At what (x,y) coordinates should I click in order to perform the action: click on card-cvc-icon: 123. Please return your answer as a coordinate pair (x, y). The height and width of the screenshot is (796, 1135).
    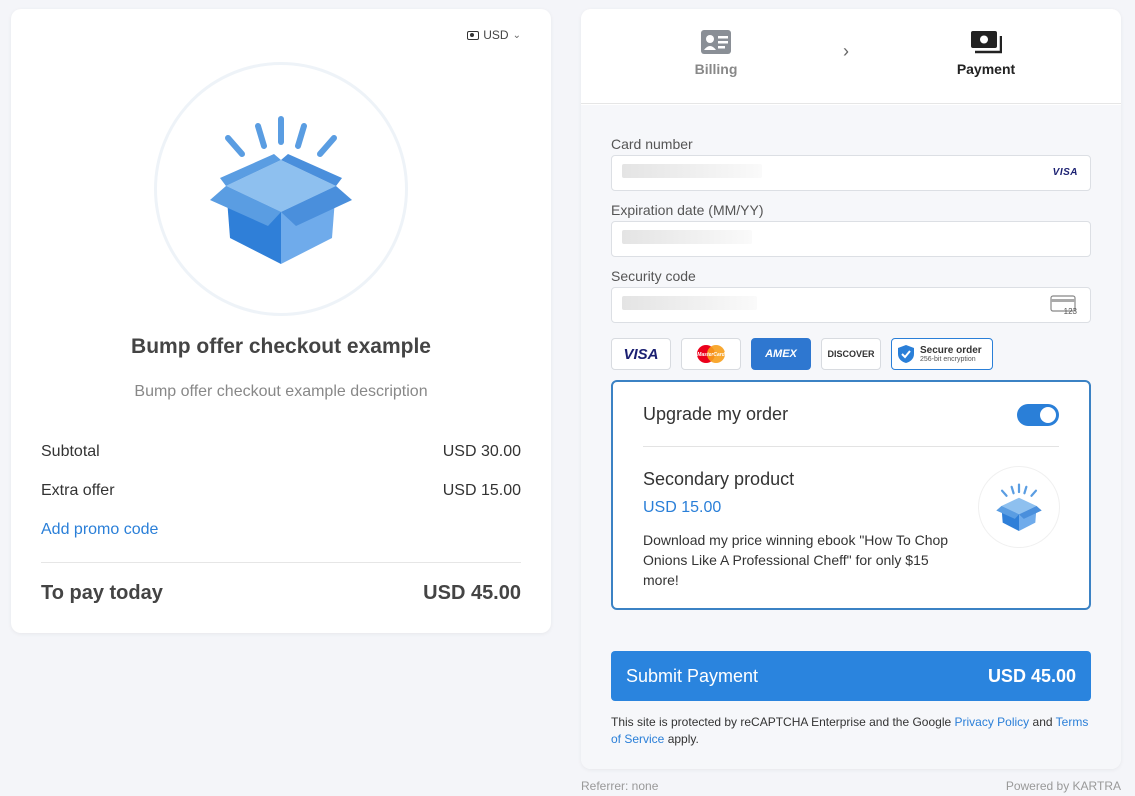
    Looking at the image, I should click on (1064, 305).